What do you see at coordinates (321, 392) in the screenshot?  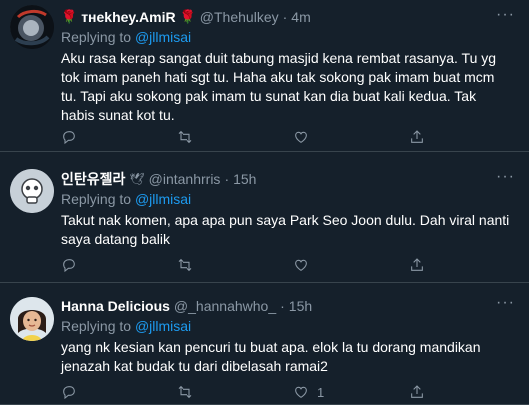 I see `like-count: 1` at bounding box center [321, 392].